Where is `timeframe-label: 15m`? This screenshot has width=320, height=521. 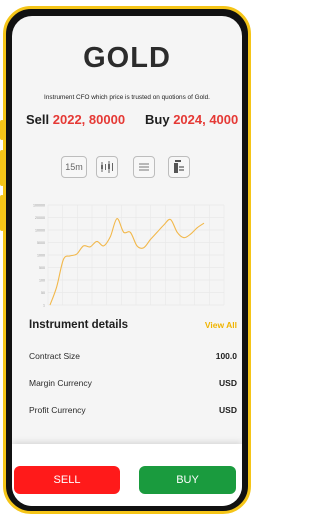 timeframe-label: 15m is located at coordinates (74, 167).